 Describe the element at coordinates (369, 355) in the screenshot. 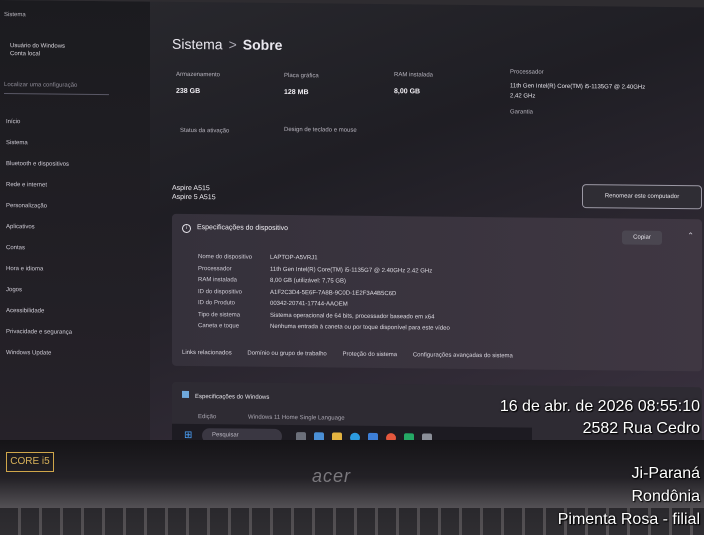

I see `link-system-protection: Proteção do sistema` at that location.